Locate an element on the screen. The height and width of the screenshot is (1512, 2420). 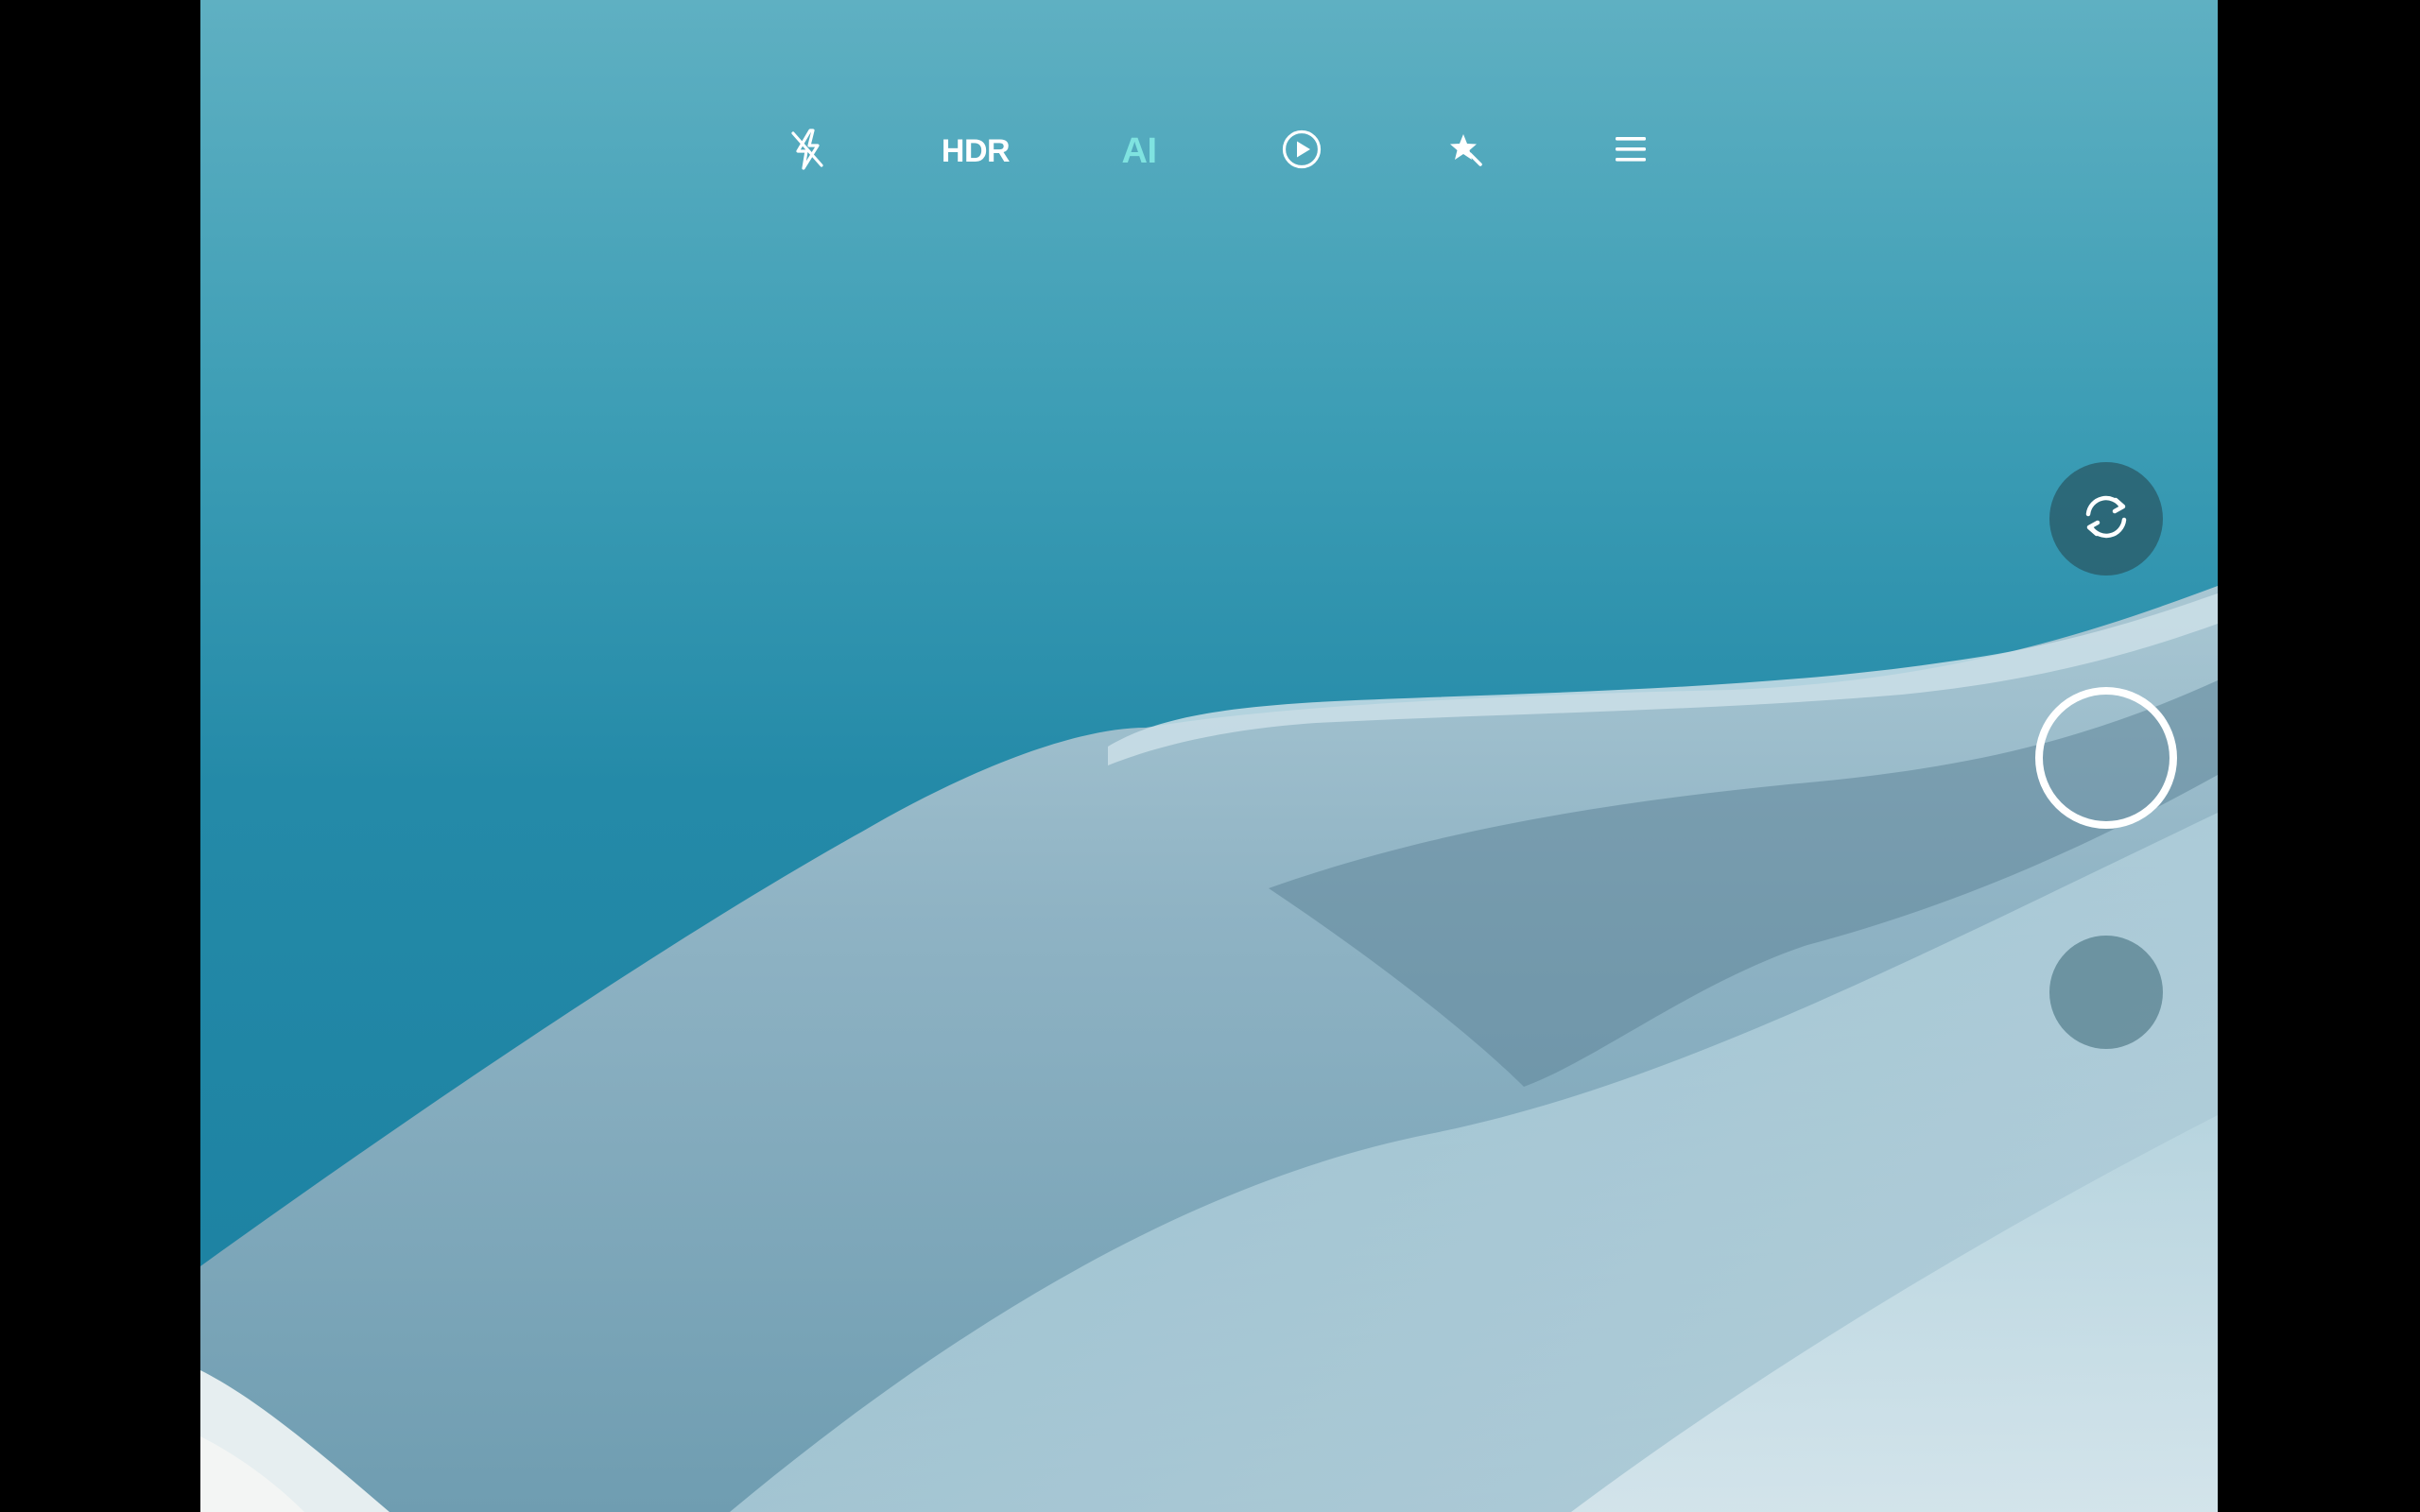
live-photo-toggle is located at coordinates (1302, 151).